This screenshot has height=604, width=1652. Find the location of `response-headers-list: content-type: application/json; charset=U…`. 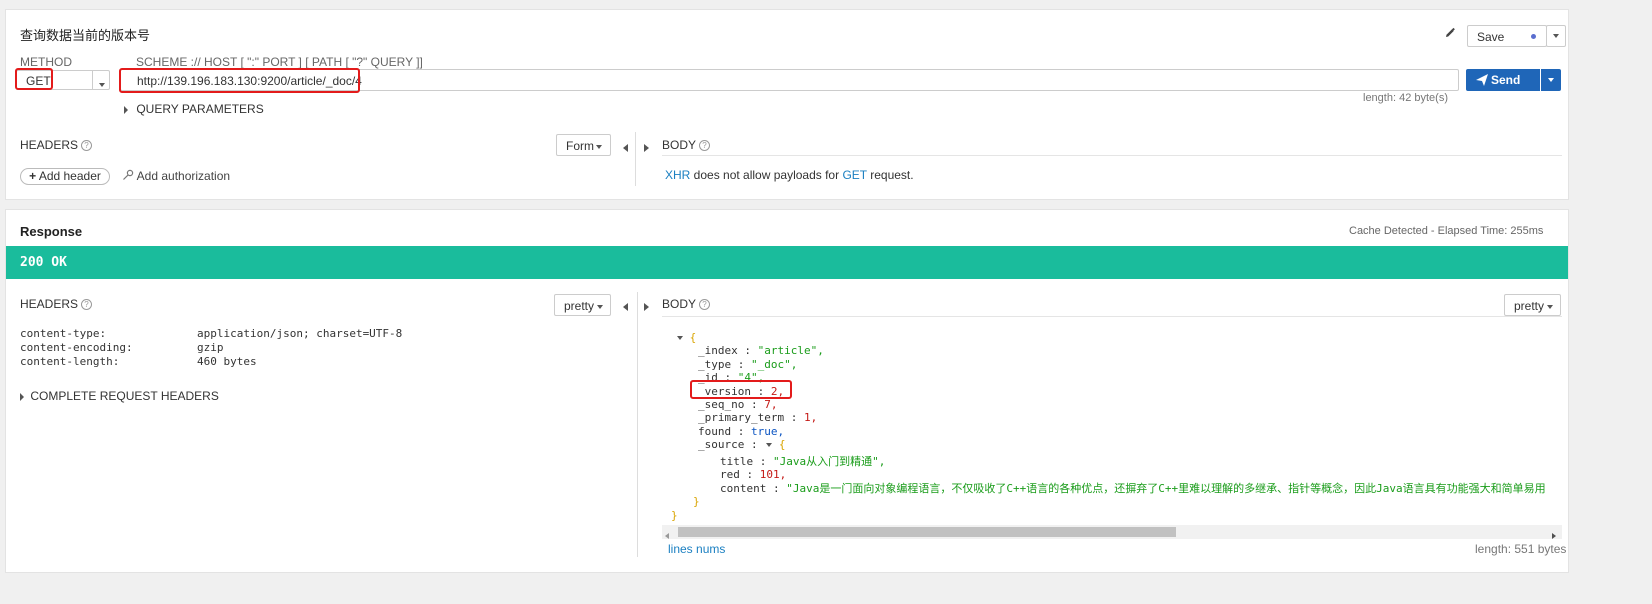

response-headers-list: content-type: application/json; charset=U… is located at coordinates (211, 348).